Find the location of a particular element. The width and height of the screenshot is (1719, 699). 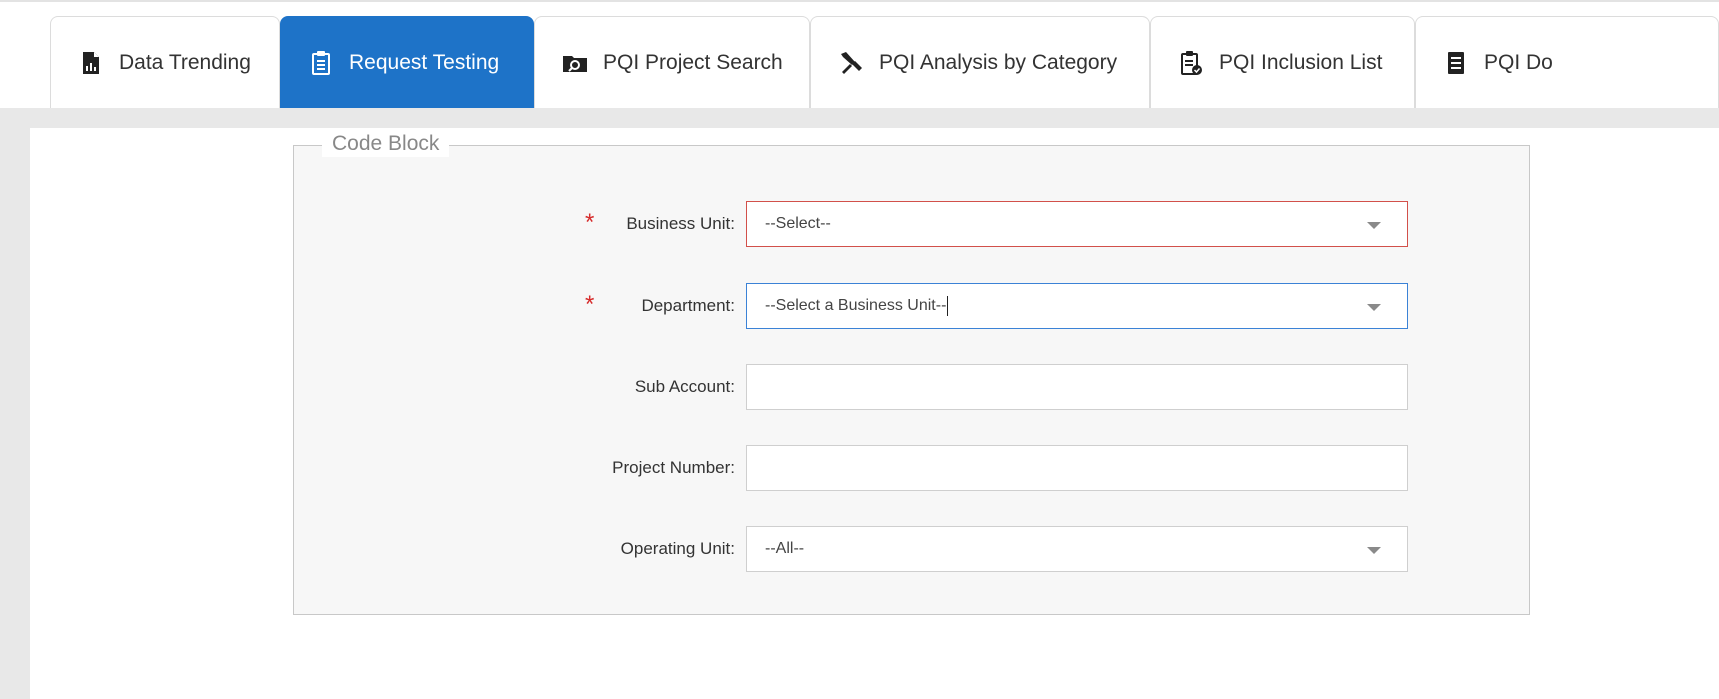

tab-label: PQI Inclusion List is located at coordinates (1301, 62).